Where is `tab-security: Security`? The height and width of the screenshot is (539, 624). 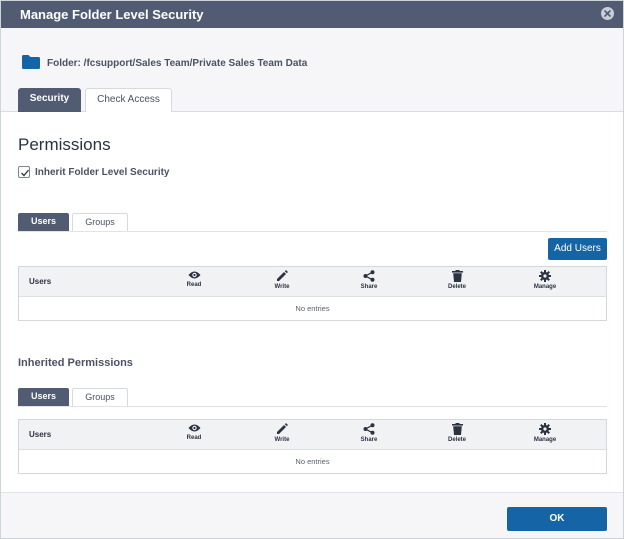
tab-security: Security is located at coordinates (49, 100).